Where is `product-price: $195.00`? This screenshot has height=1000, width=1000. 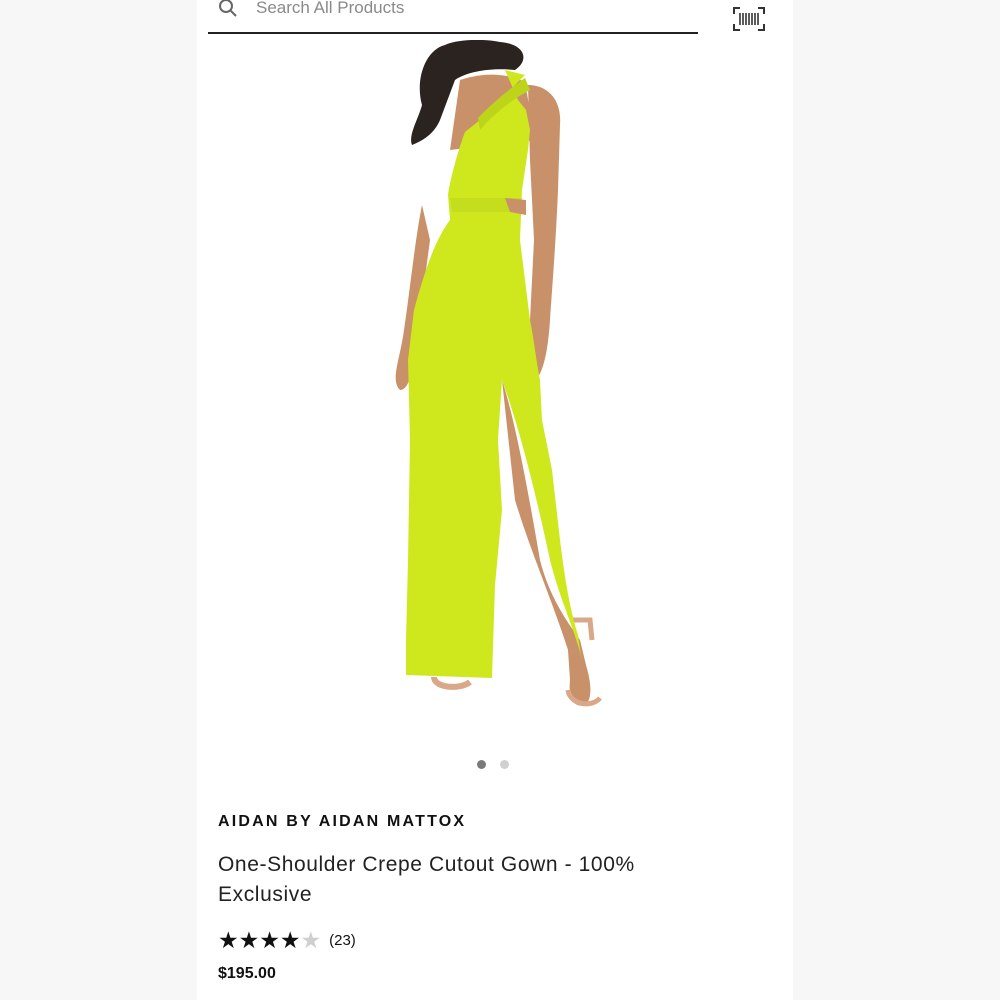
product-price: $195.00 is located at coordinates (247, 973).